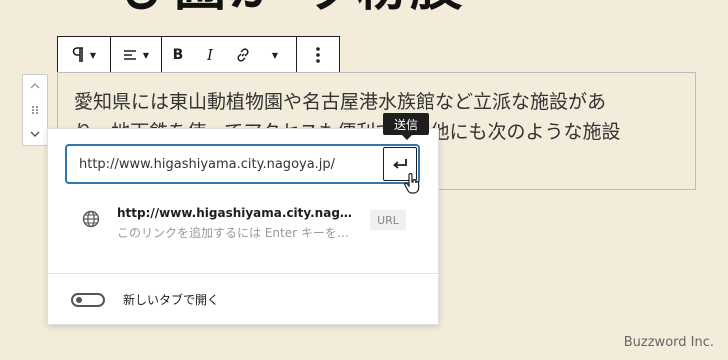 The image size is (728, 360). I want to click on options-group, so click(318, 55).